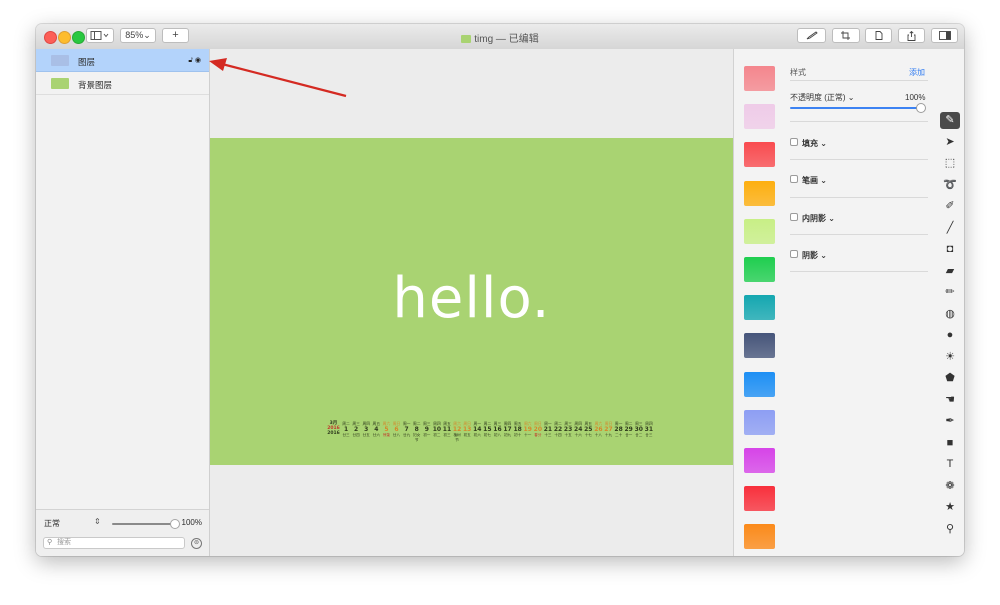 Image resolution: width=1000 pixels, height=605 pixels. I want to click on day-number: 3, so click(366, 429).